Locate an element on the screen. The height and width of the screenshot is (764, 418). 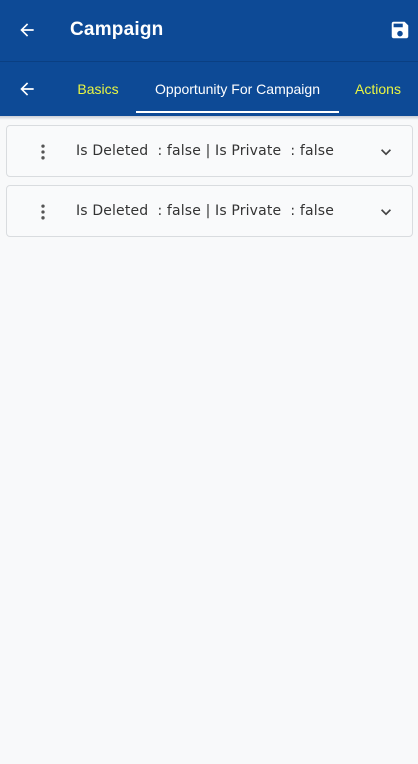
save-icon is located at coordinates (400, 30).